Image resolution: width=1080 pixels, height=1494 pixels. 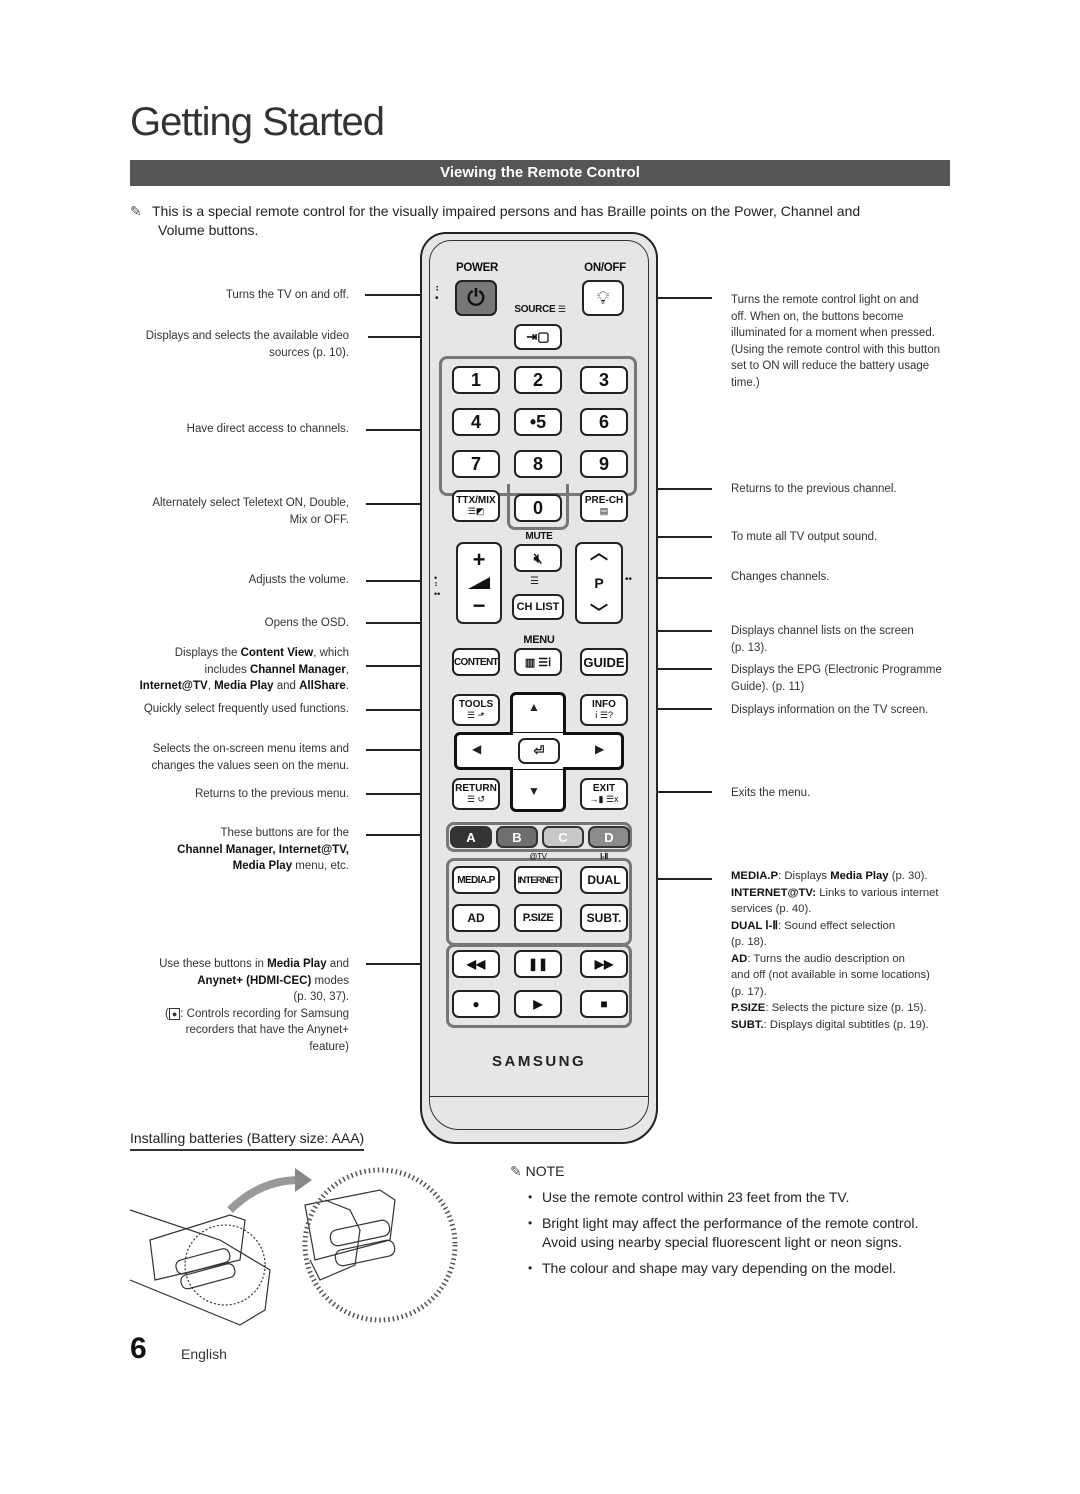 I want to click on tools-icon: ☰ ⬏, so click(x=476, y=715).